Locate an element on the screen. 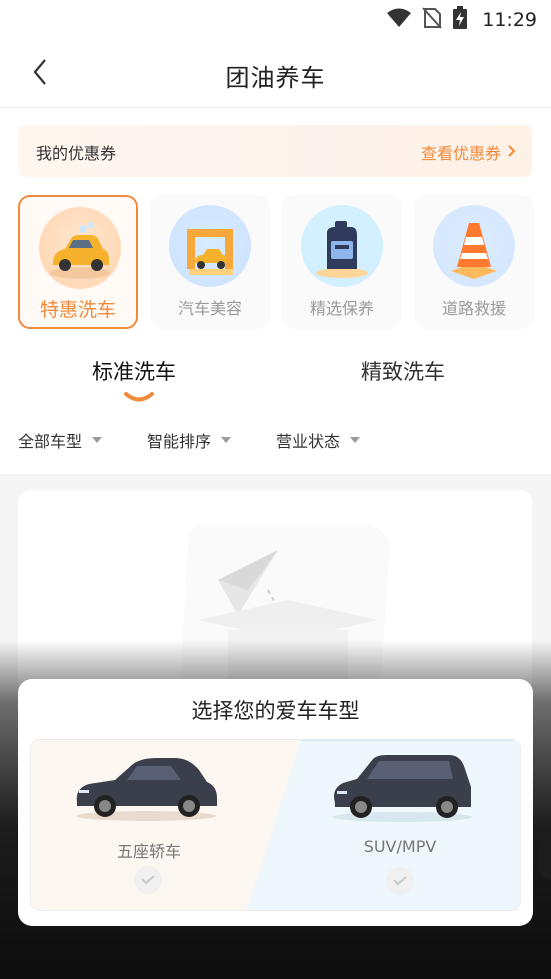  service-car-wash: 特惠洗车 is located at coordinates (78, 262).